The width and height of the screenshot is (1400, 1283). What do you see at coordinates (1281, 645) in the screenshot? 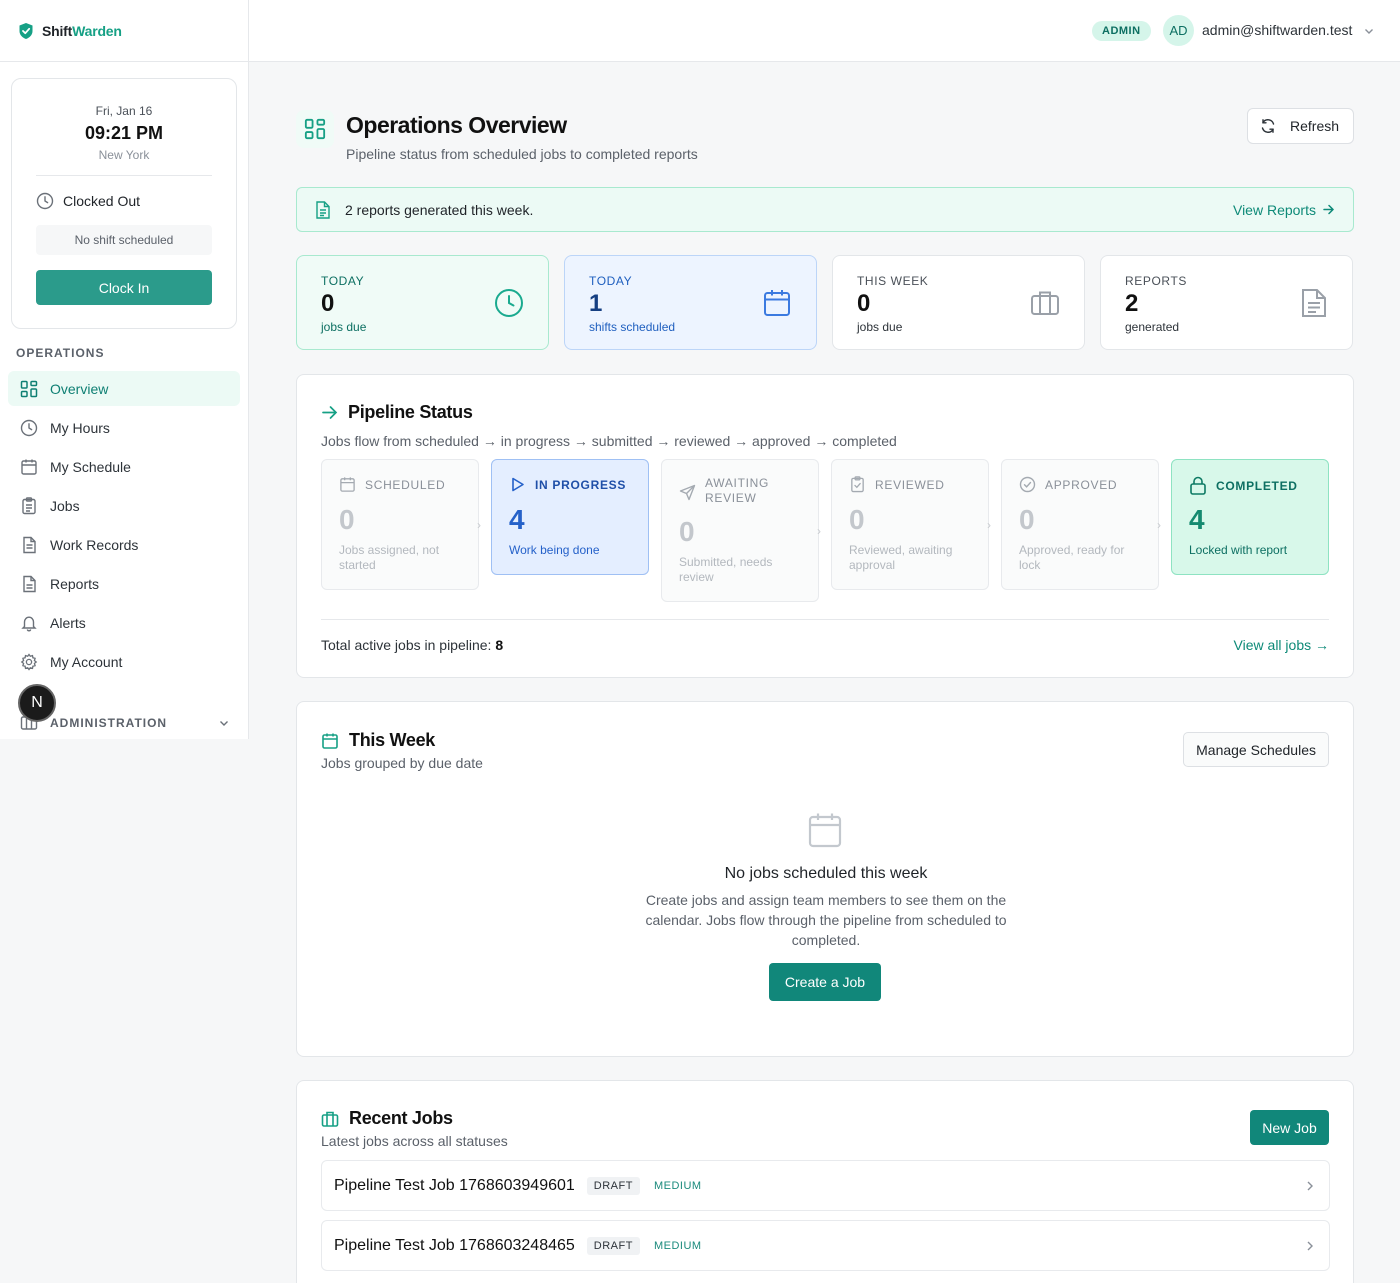
I see `view-all-jobs-link: View all jobs →` at bounding box center [1281, 645].